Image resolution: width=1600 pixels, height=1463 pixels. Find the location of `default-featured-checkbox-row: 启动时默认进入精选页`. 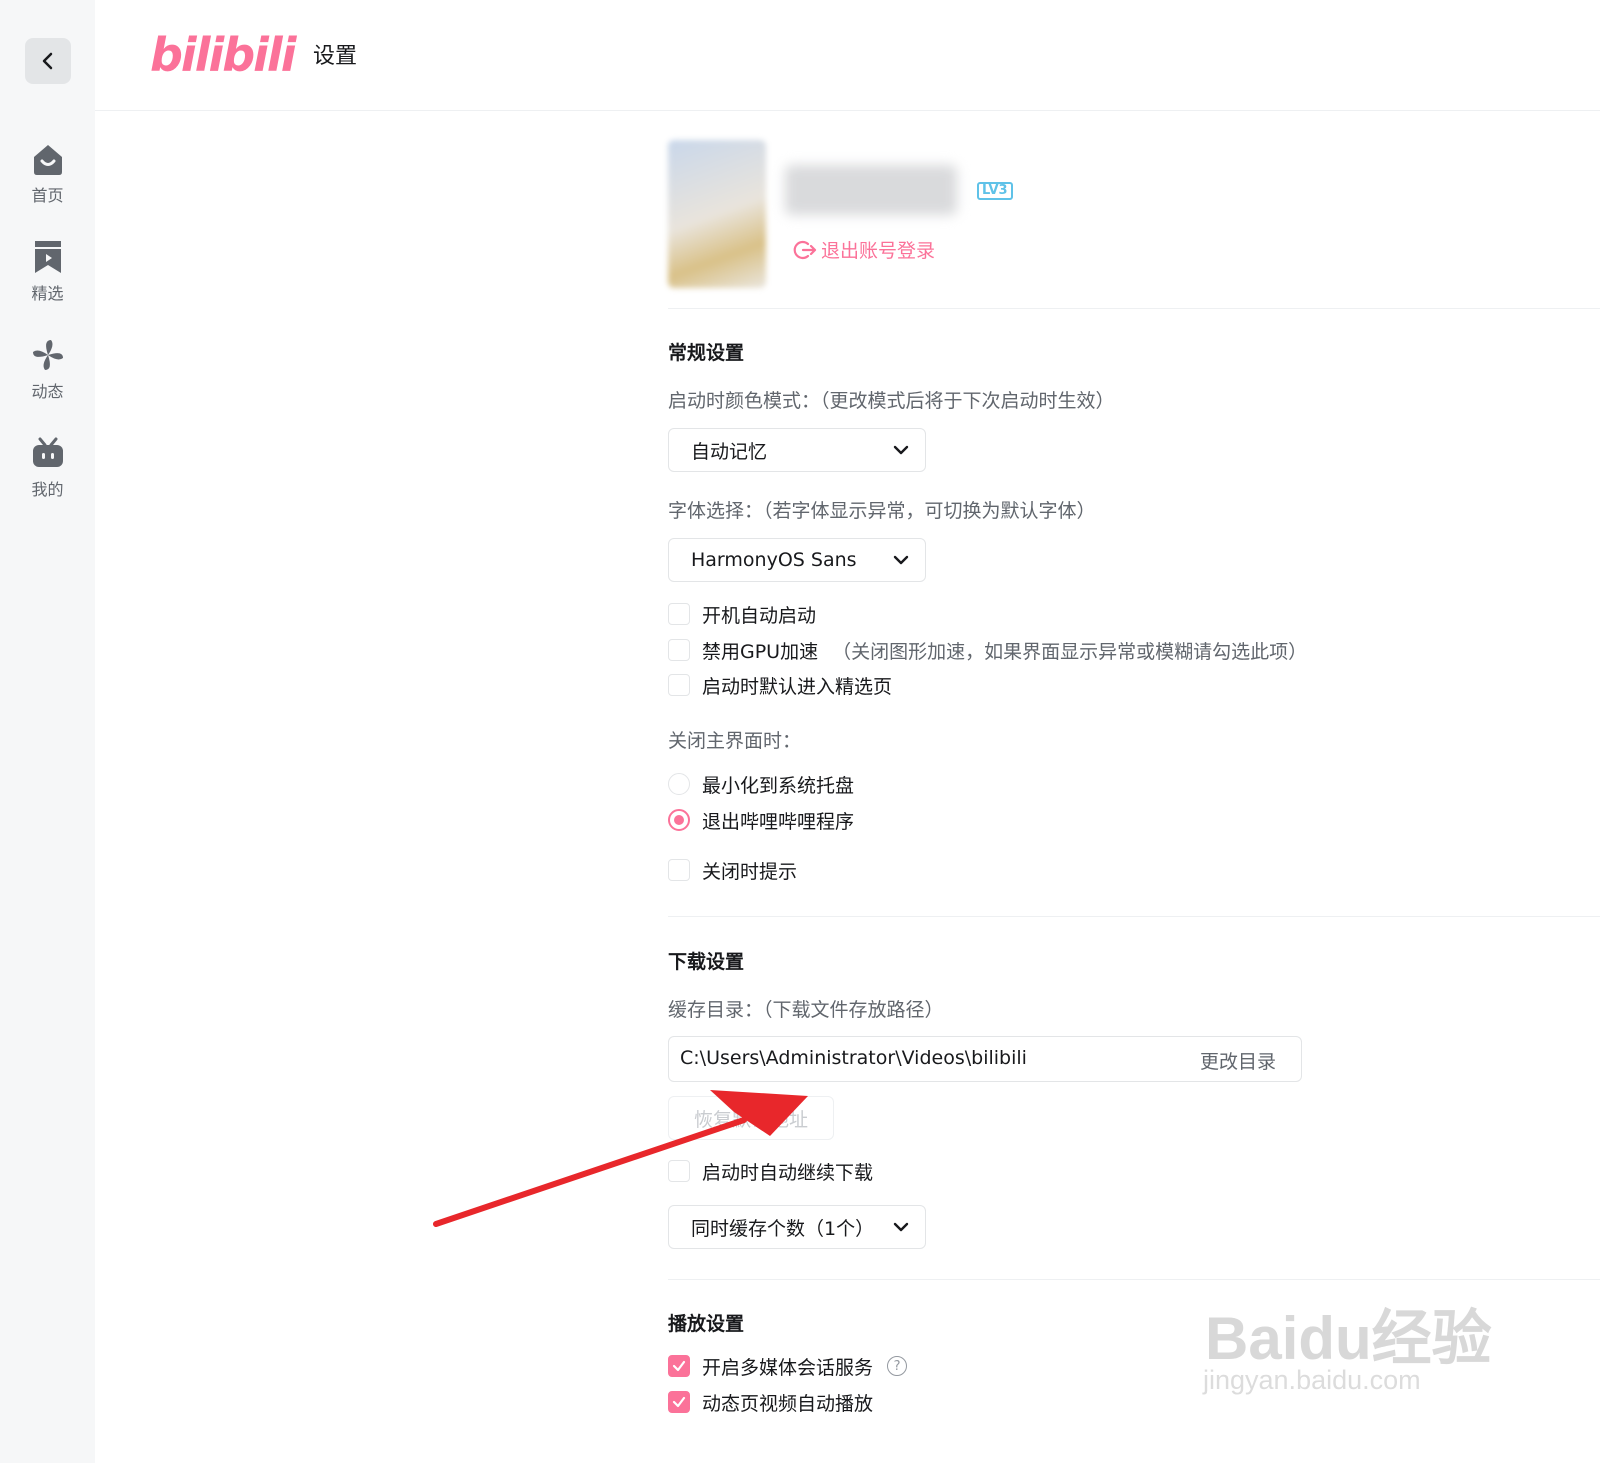

default-featured-checkbox-row: 启动时默认进入精选页 is located at coordinates (780, 685).